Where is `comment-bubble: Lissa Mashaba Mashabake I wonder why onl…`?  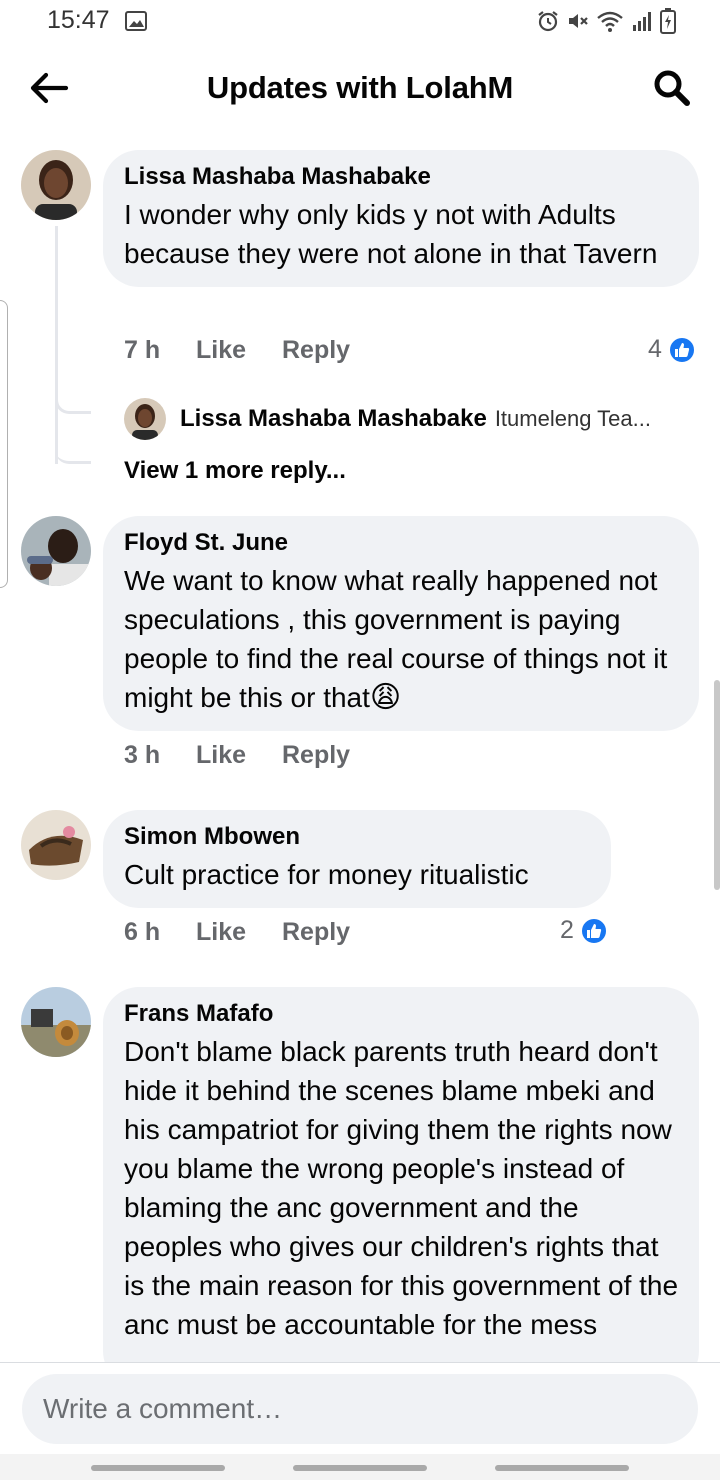
comment-bubble: Lissa Mashaba Mashabake I wonder why onl… is located at coordinates (401, 218).